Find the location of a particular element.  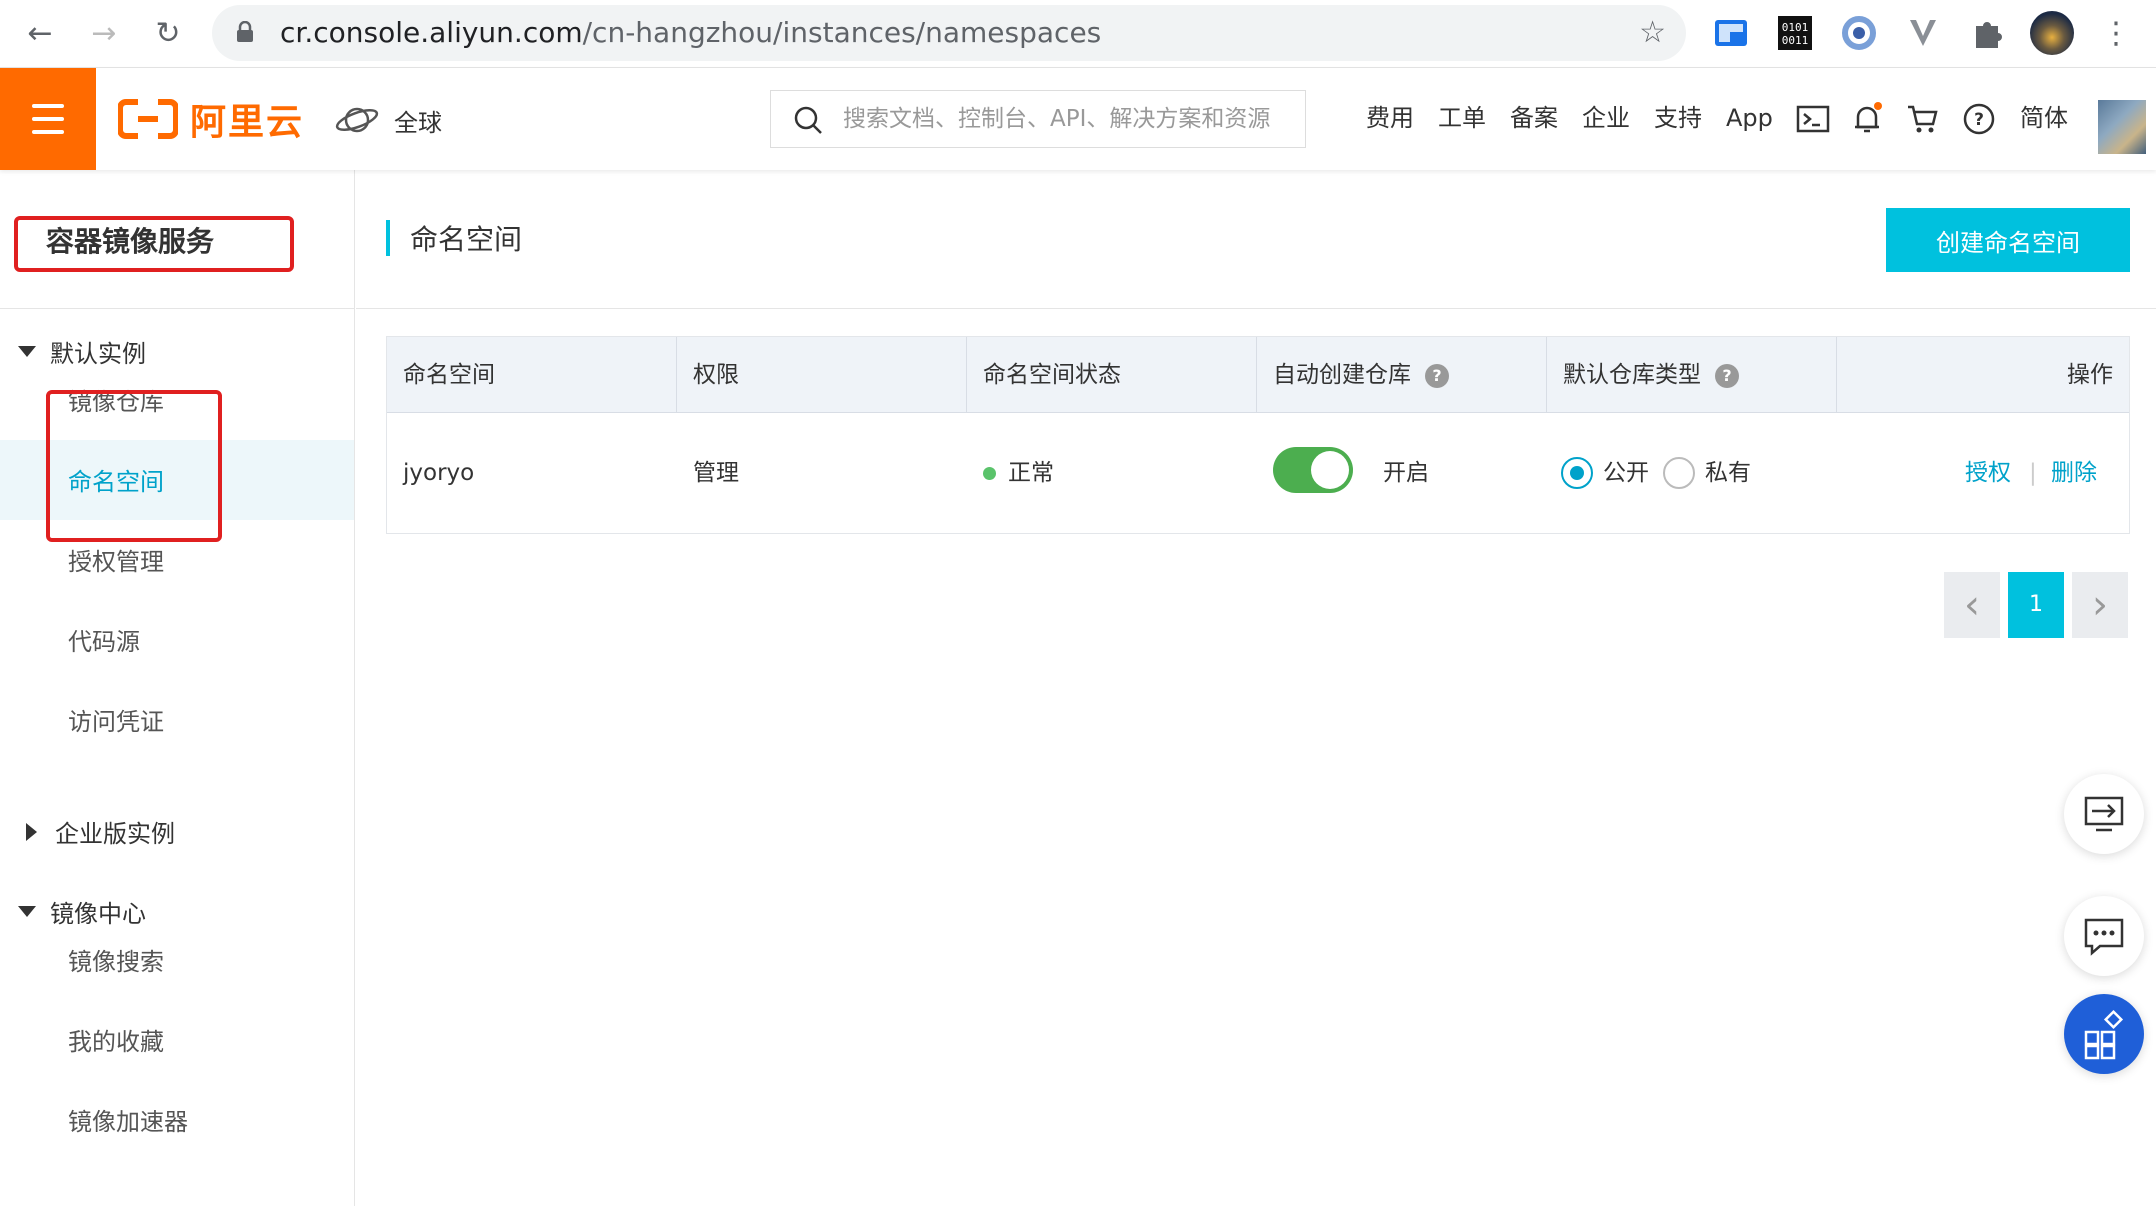

notification-bell-icon is located at coordinates (1867, 119).